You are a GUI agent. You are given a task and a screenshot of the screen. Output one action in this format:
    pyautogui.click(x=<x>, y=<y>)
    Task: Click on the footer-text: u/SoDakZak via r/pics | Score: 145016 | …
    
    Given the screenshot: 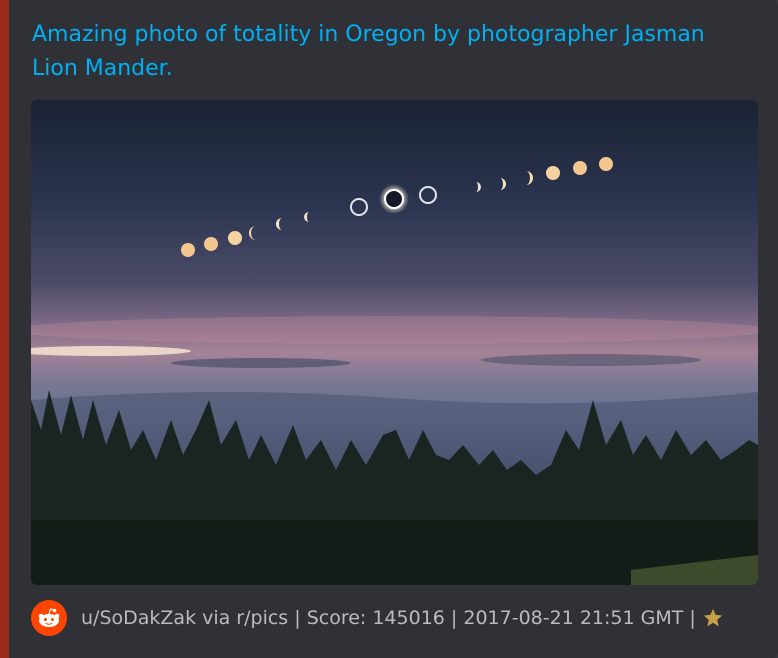 What is the action you would take?
    pyautogui.click(x=388, y=618)
    